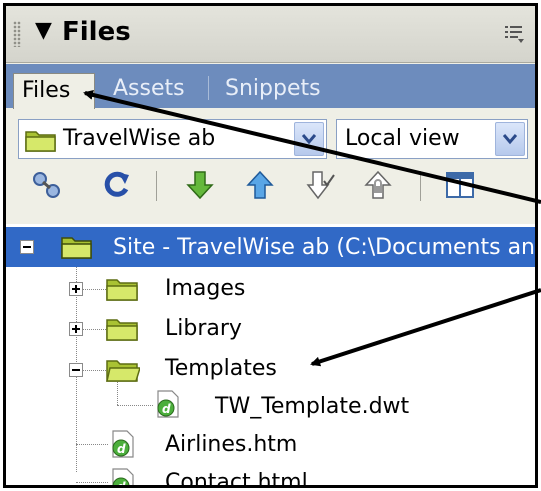  I want to click on callout-arrow-templates, so click(425, 327).